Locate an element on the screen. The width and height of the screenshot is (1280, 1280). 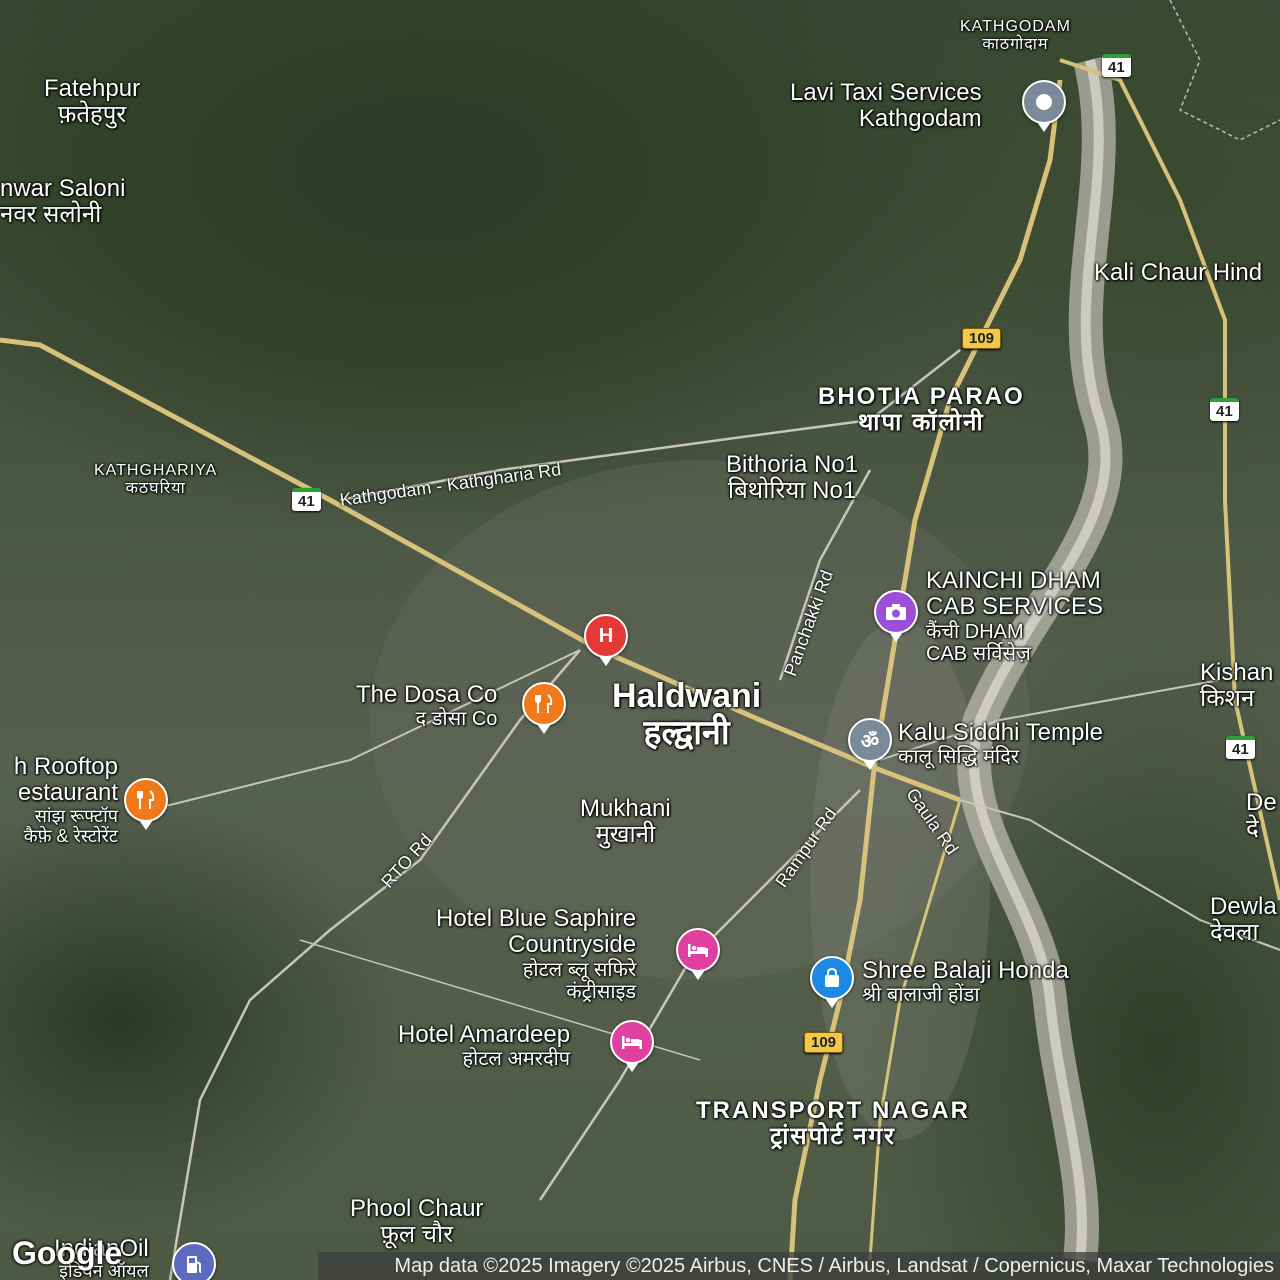
place-label-de: De दे is located at coordinates (1261, 816).